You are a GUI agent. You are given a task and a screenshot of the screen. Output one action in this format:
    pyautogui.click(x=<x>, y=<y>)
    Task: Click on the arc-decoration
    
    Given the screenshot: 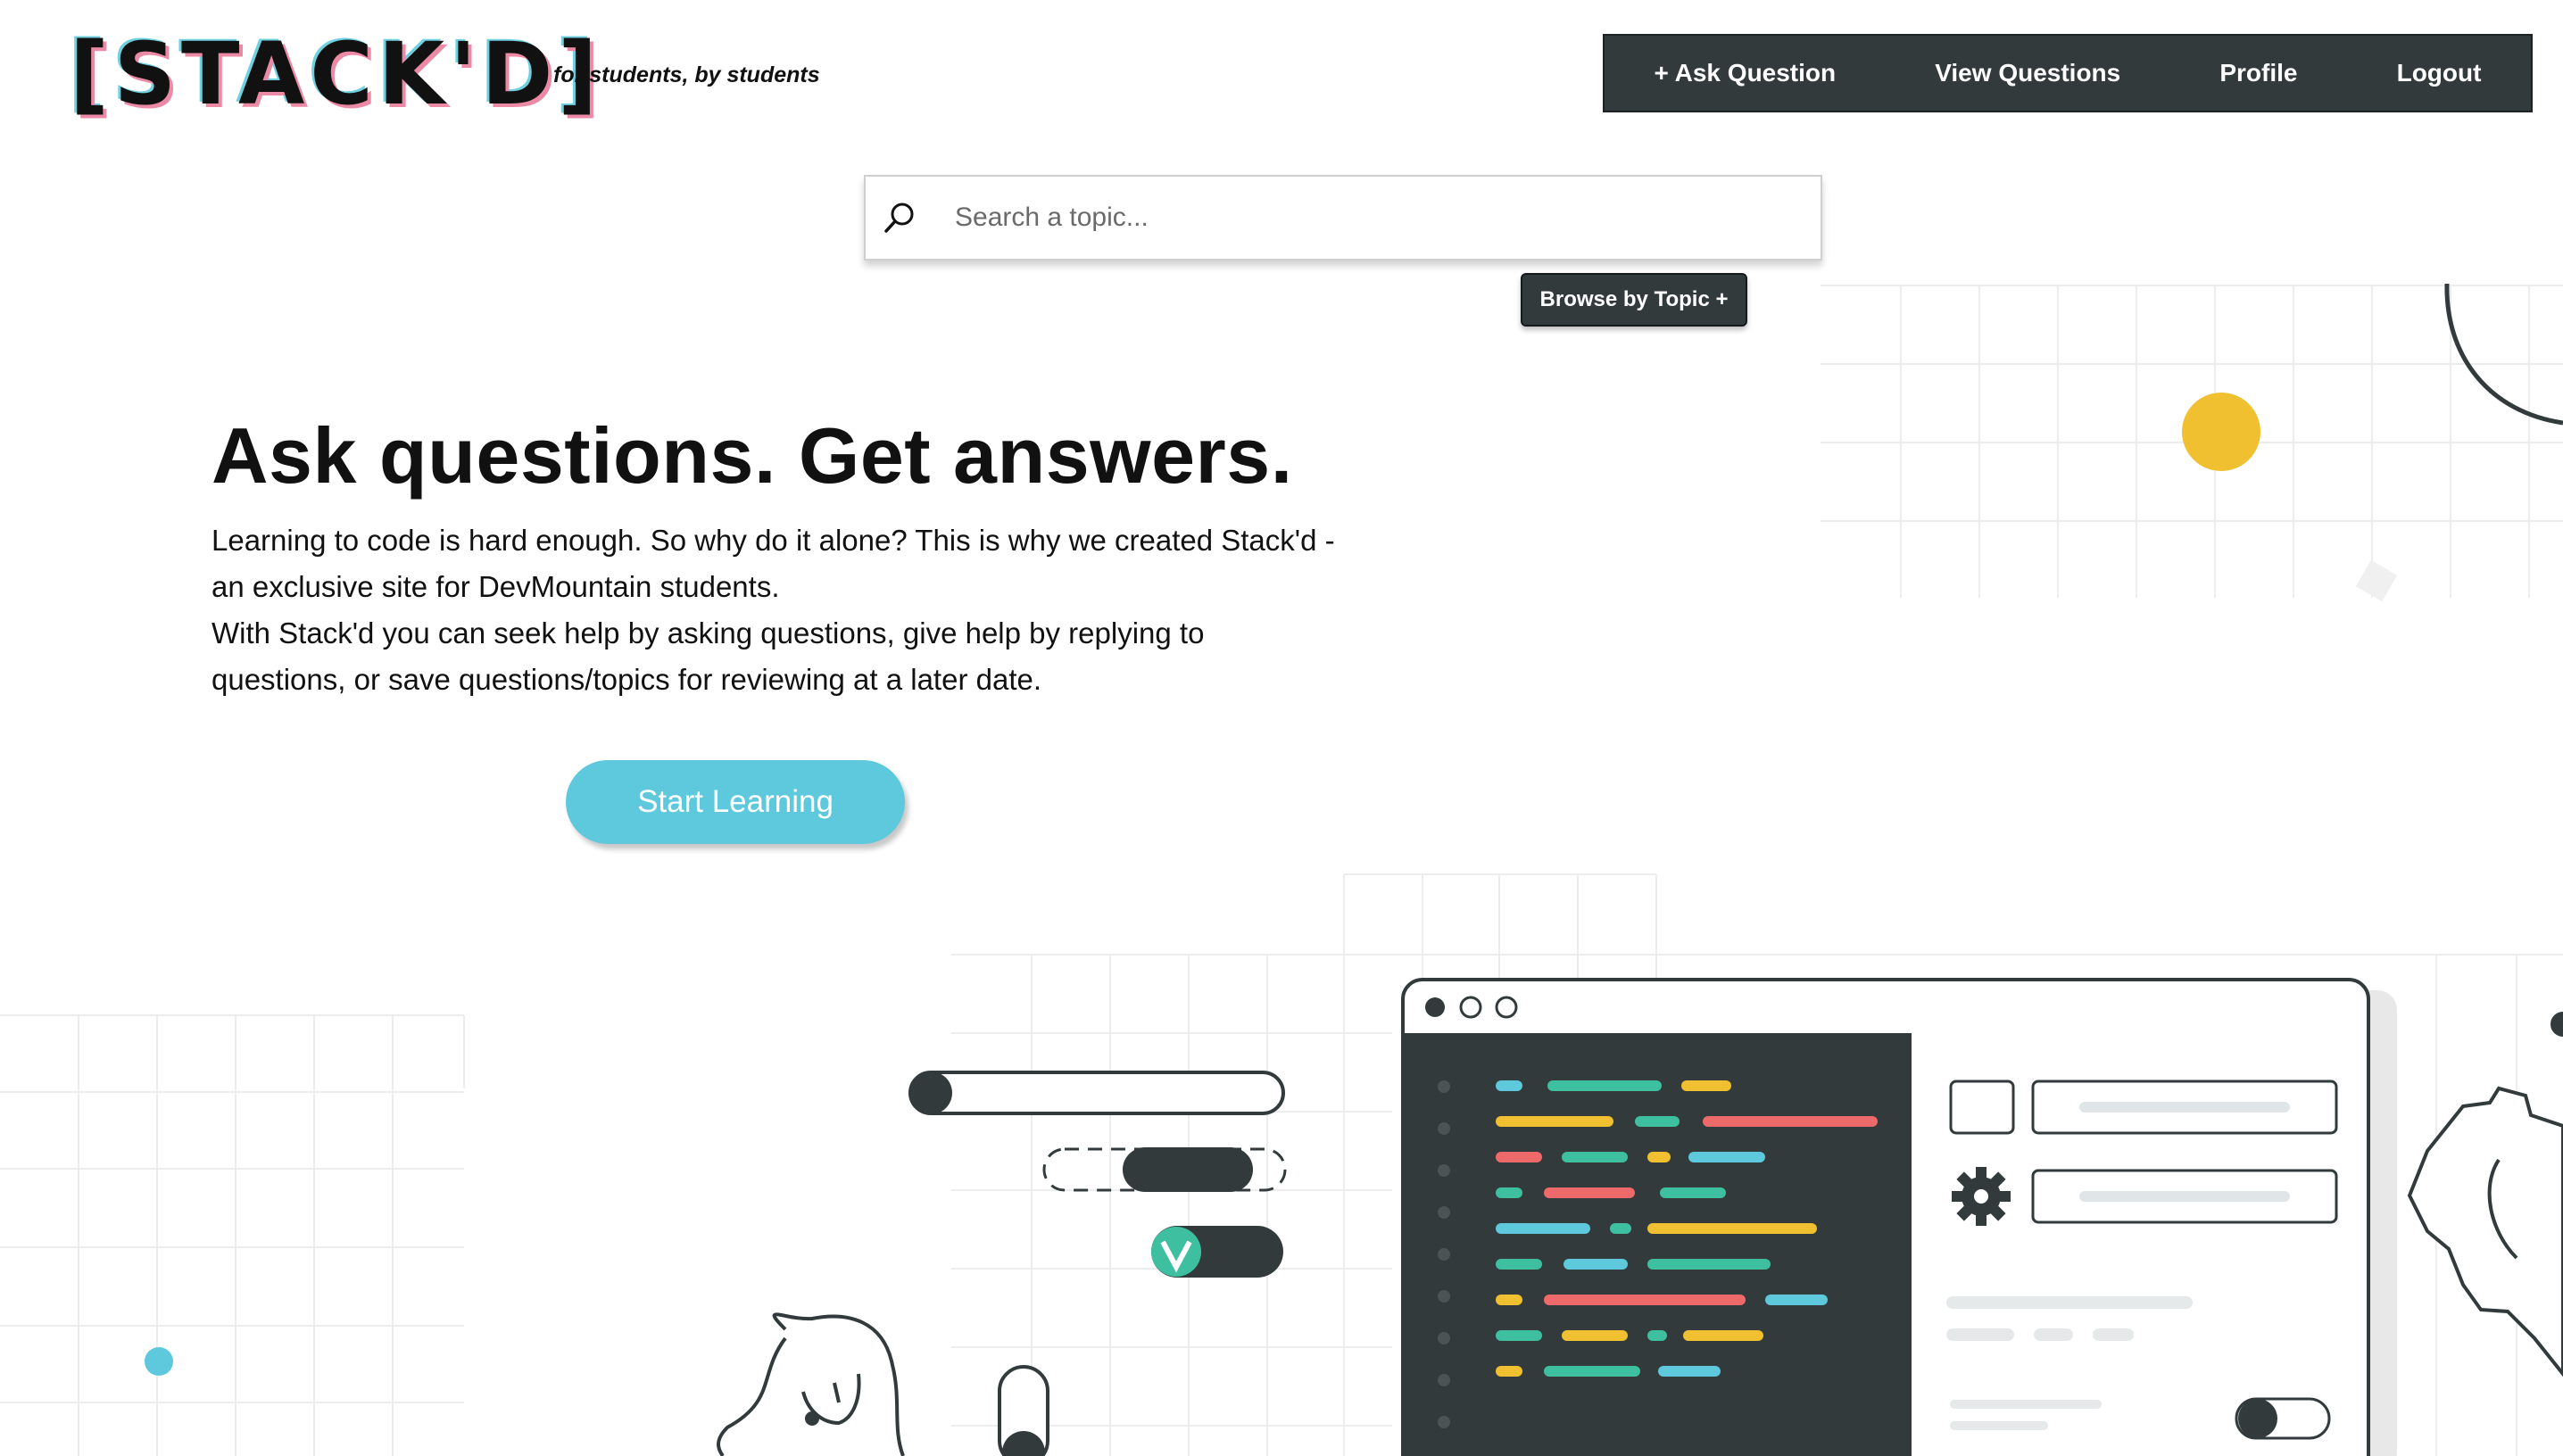 What is the action you would take?
    pyautogui.click(x=2503, y=354)
    